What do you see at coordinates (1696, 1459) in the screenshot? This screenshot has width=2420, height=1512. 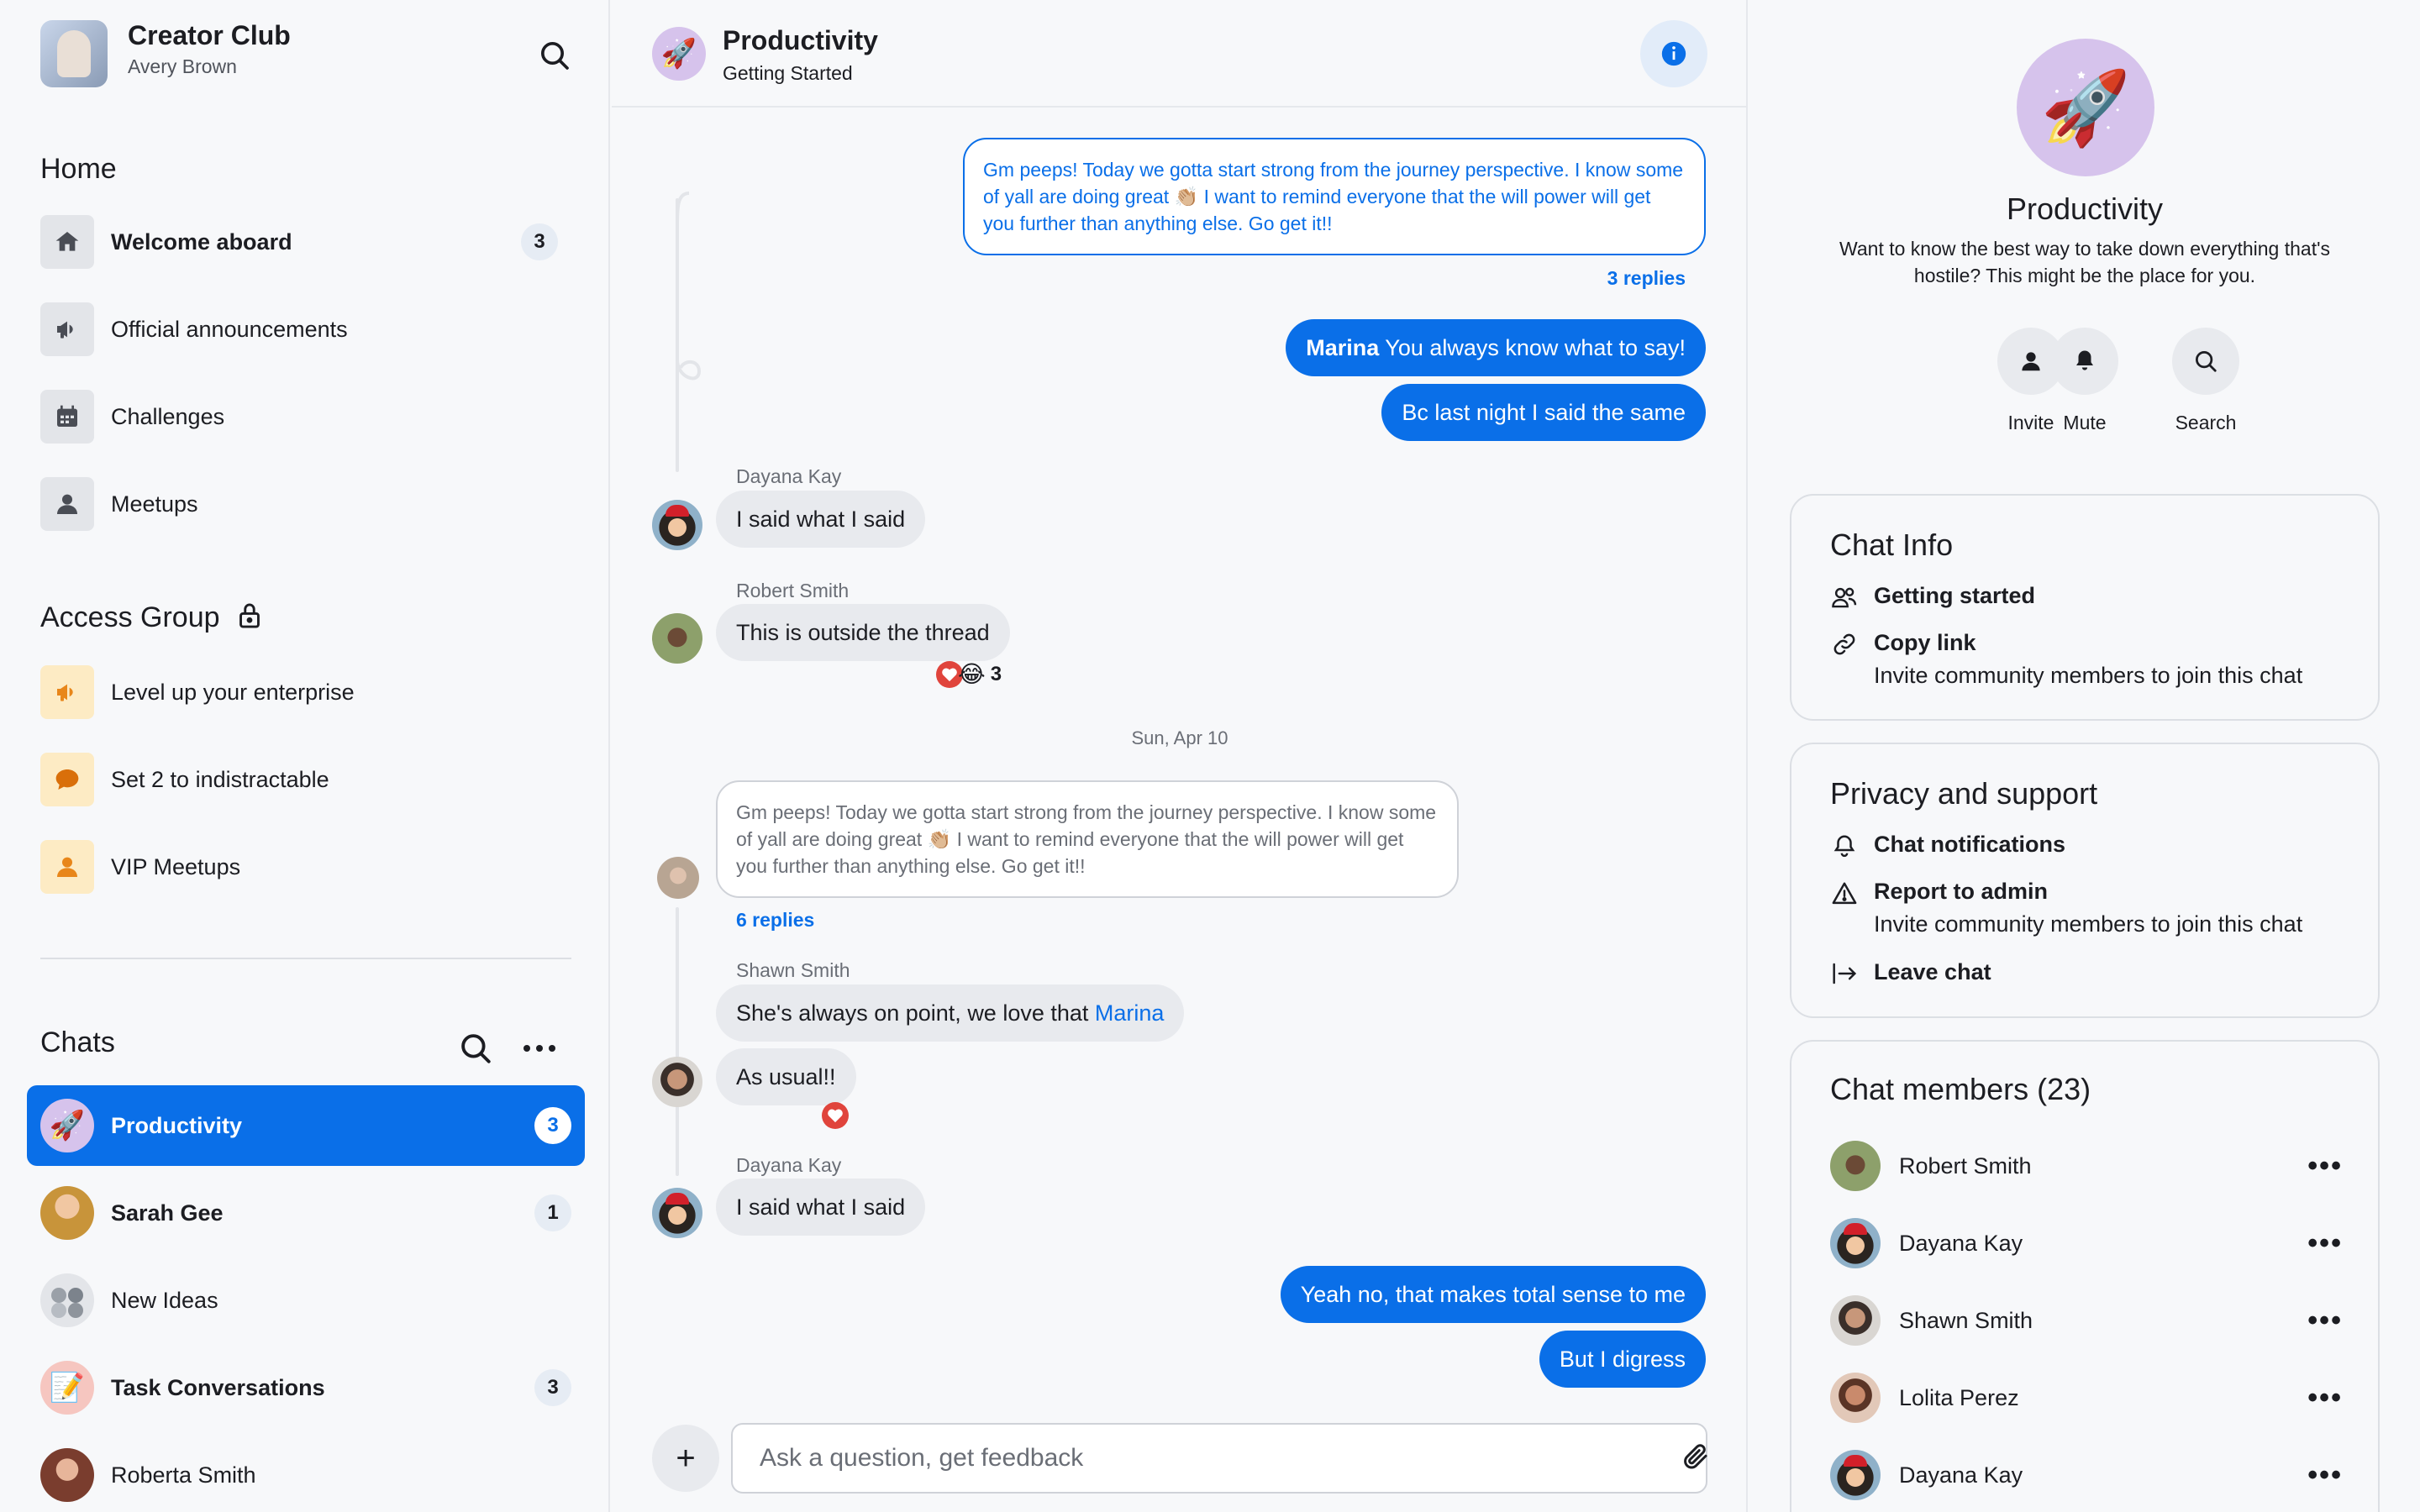 I see `paperclip-icon` at bounding box center [1696, 1459].